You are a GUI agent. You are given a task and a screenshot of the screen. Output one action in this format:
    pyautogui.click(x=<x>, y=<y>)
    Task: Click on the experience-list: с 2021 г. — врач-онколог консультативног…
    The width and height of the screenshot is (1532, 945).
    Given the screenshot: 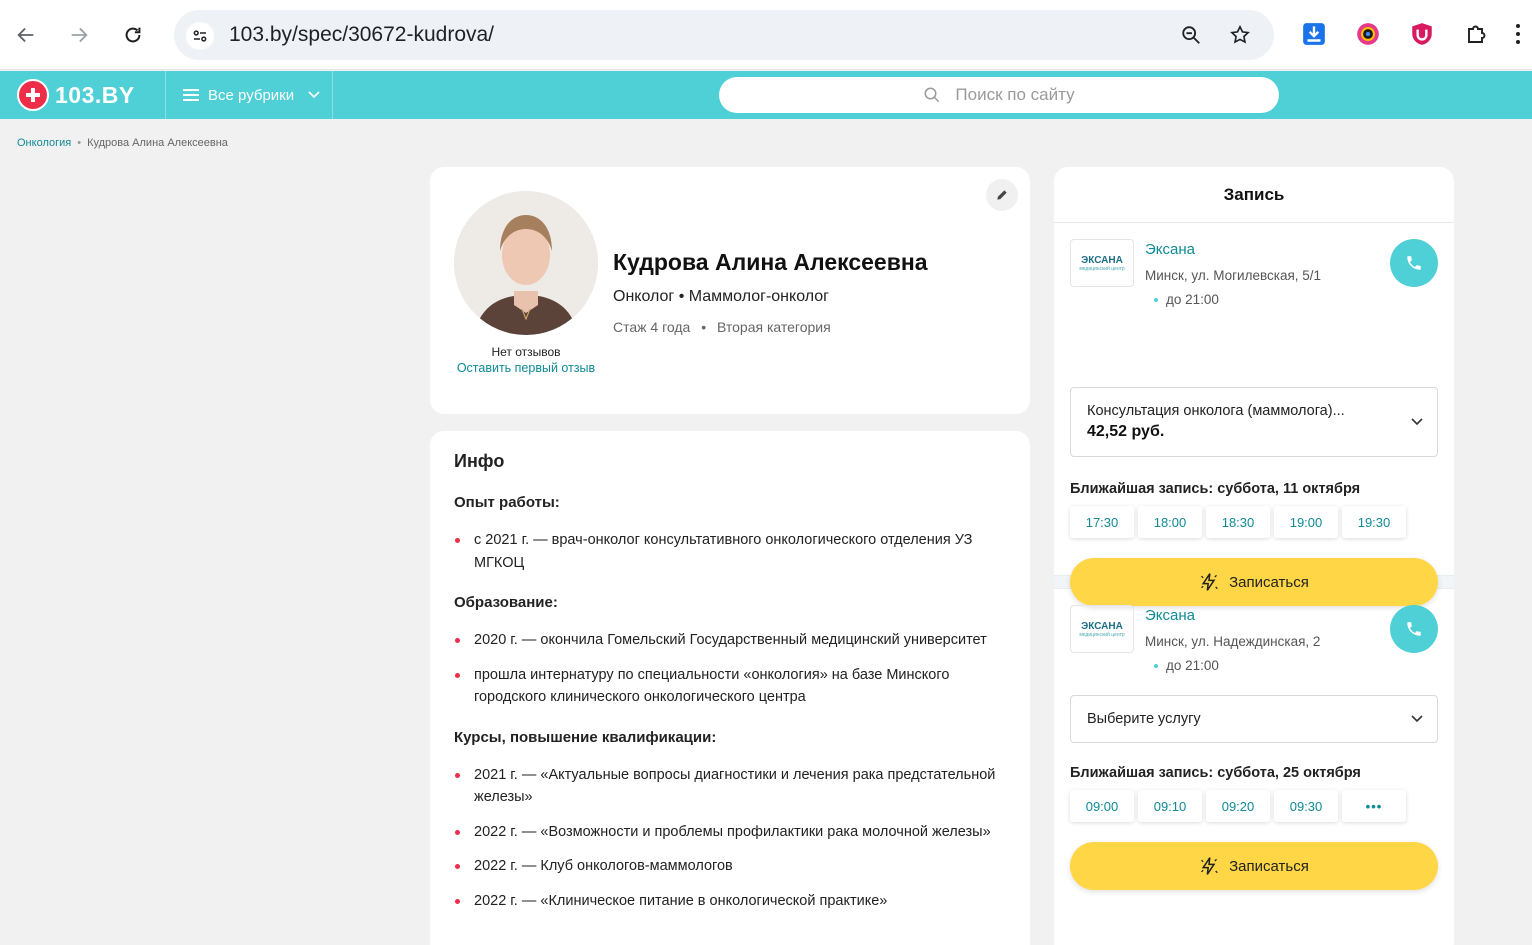 What is the action you would take?
    pyautogui.click(x=730, y=551)
    